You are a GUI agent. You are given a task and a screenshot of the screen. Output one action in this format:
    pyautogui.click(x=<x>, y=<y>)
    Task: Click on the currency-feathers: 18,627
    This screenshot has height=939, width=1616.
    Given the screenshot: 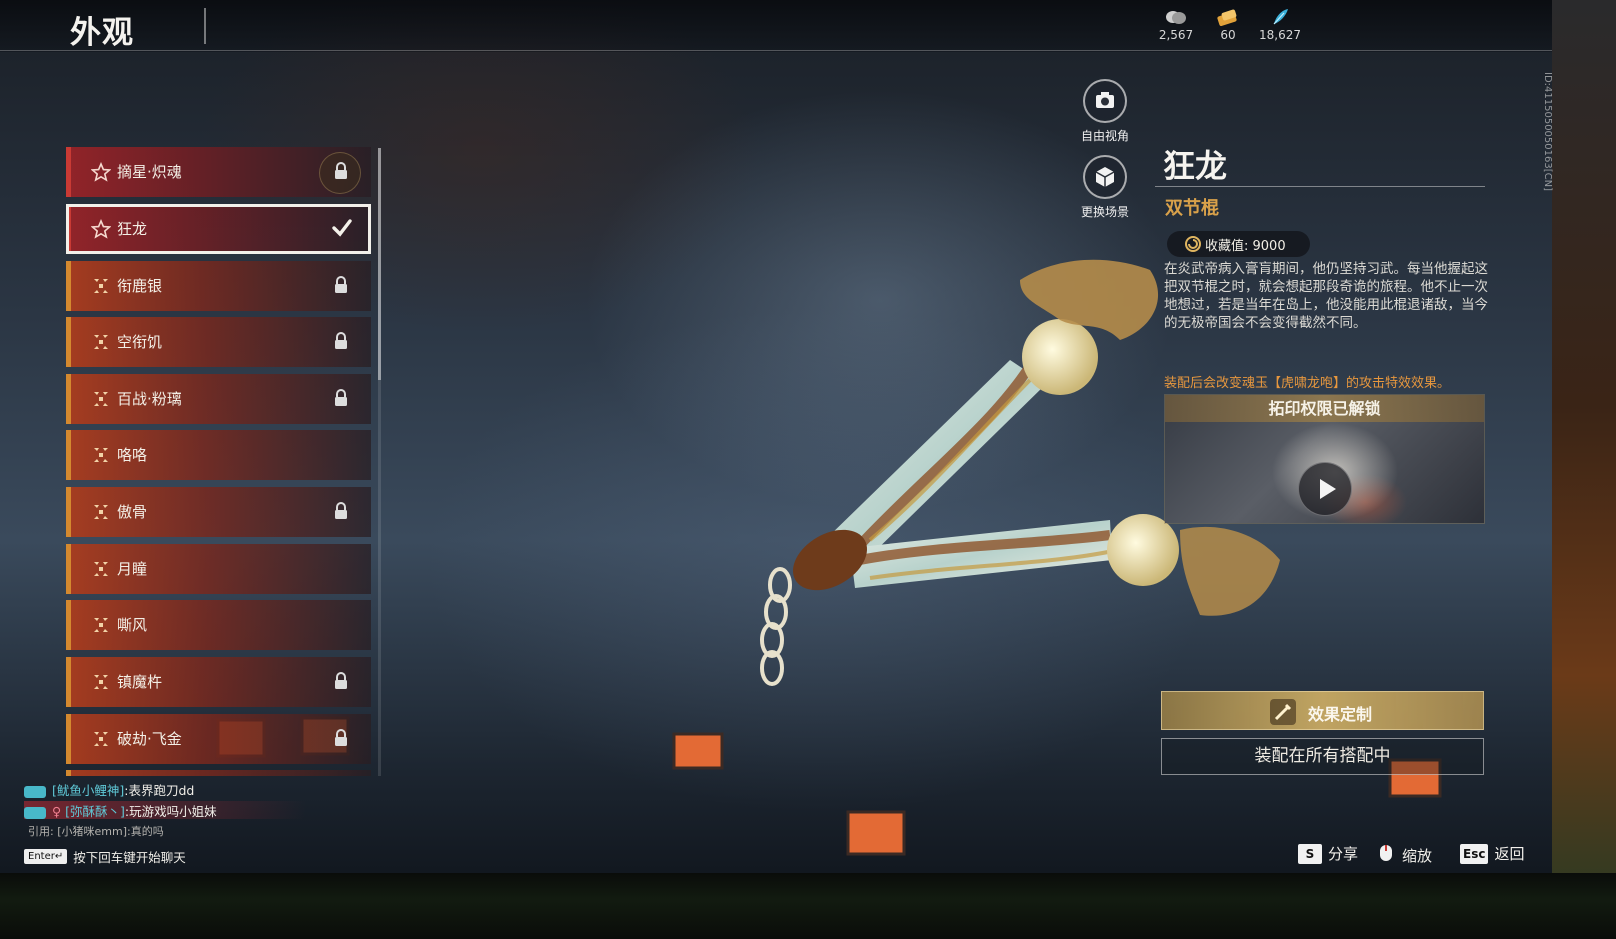 What is the action you would take?
    pyautogui.click(x=1280, y=25)
    